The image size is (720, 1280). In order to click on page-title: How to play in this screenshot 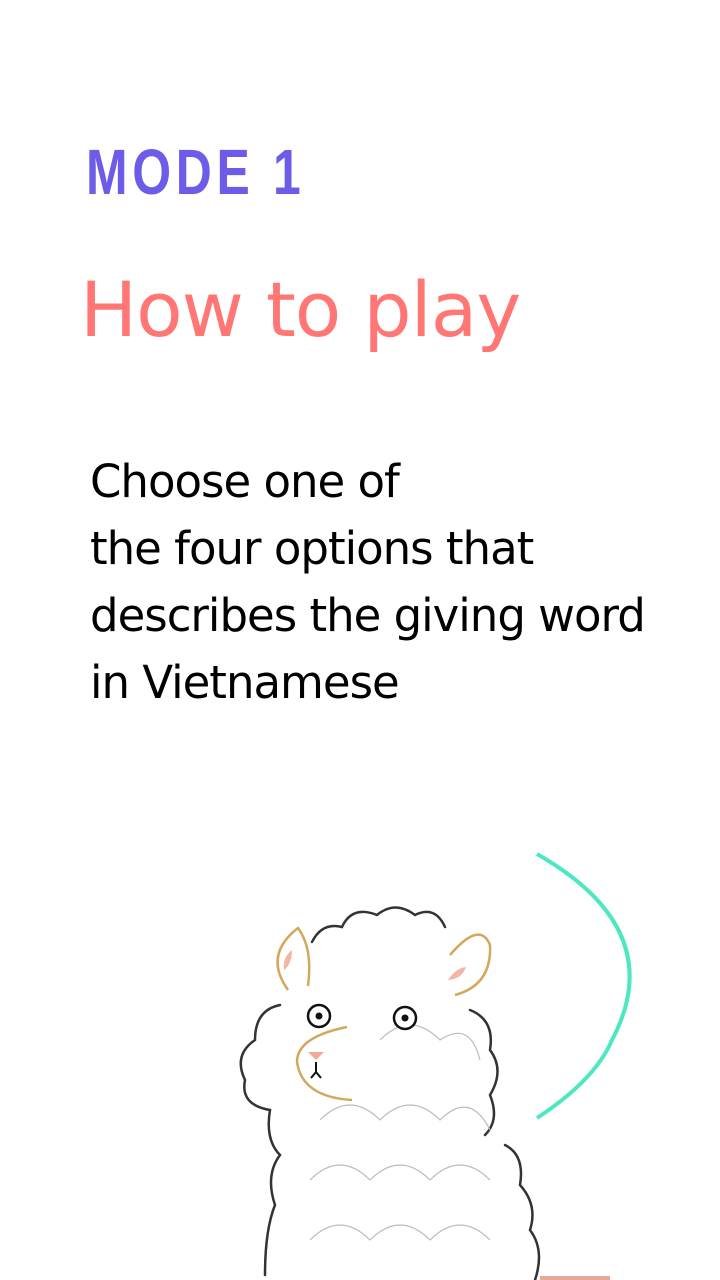, I will do `click(300, 309)`.